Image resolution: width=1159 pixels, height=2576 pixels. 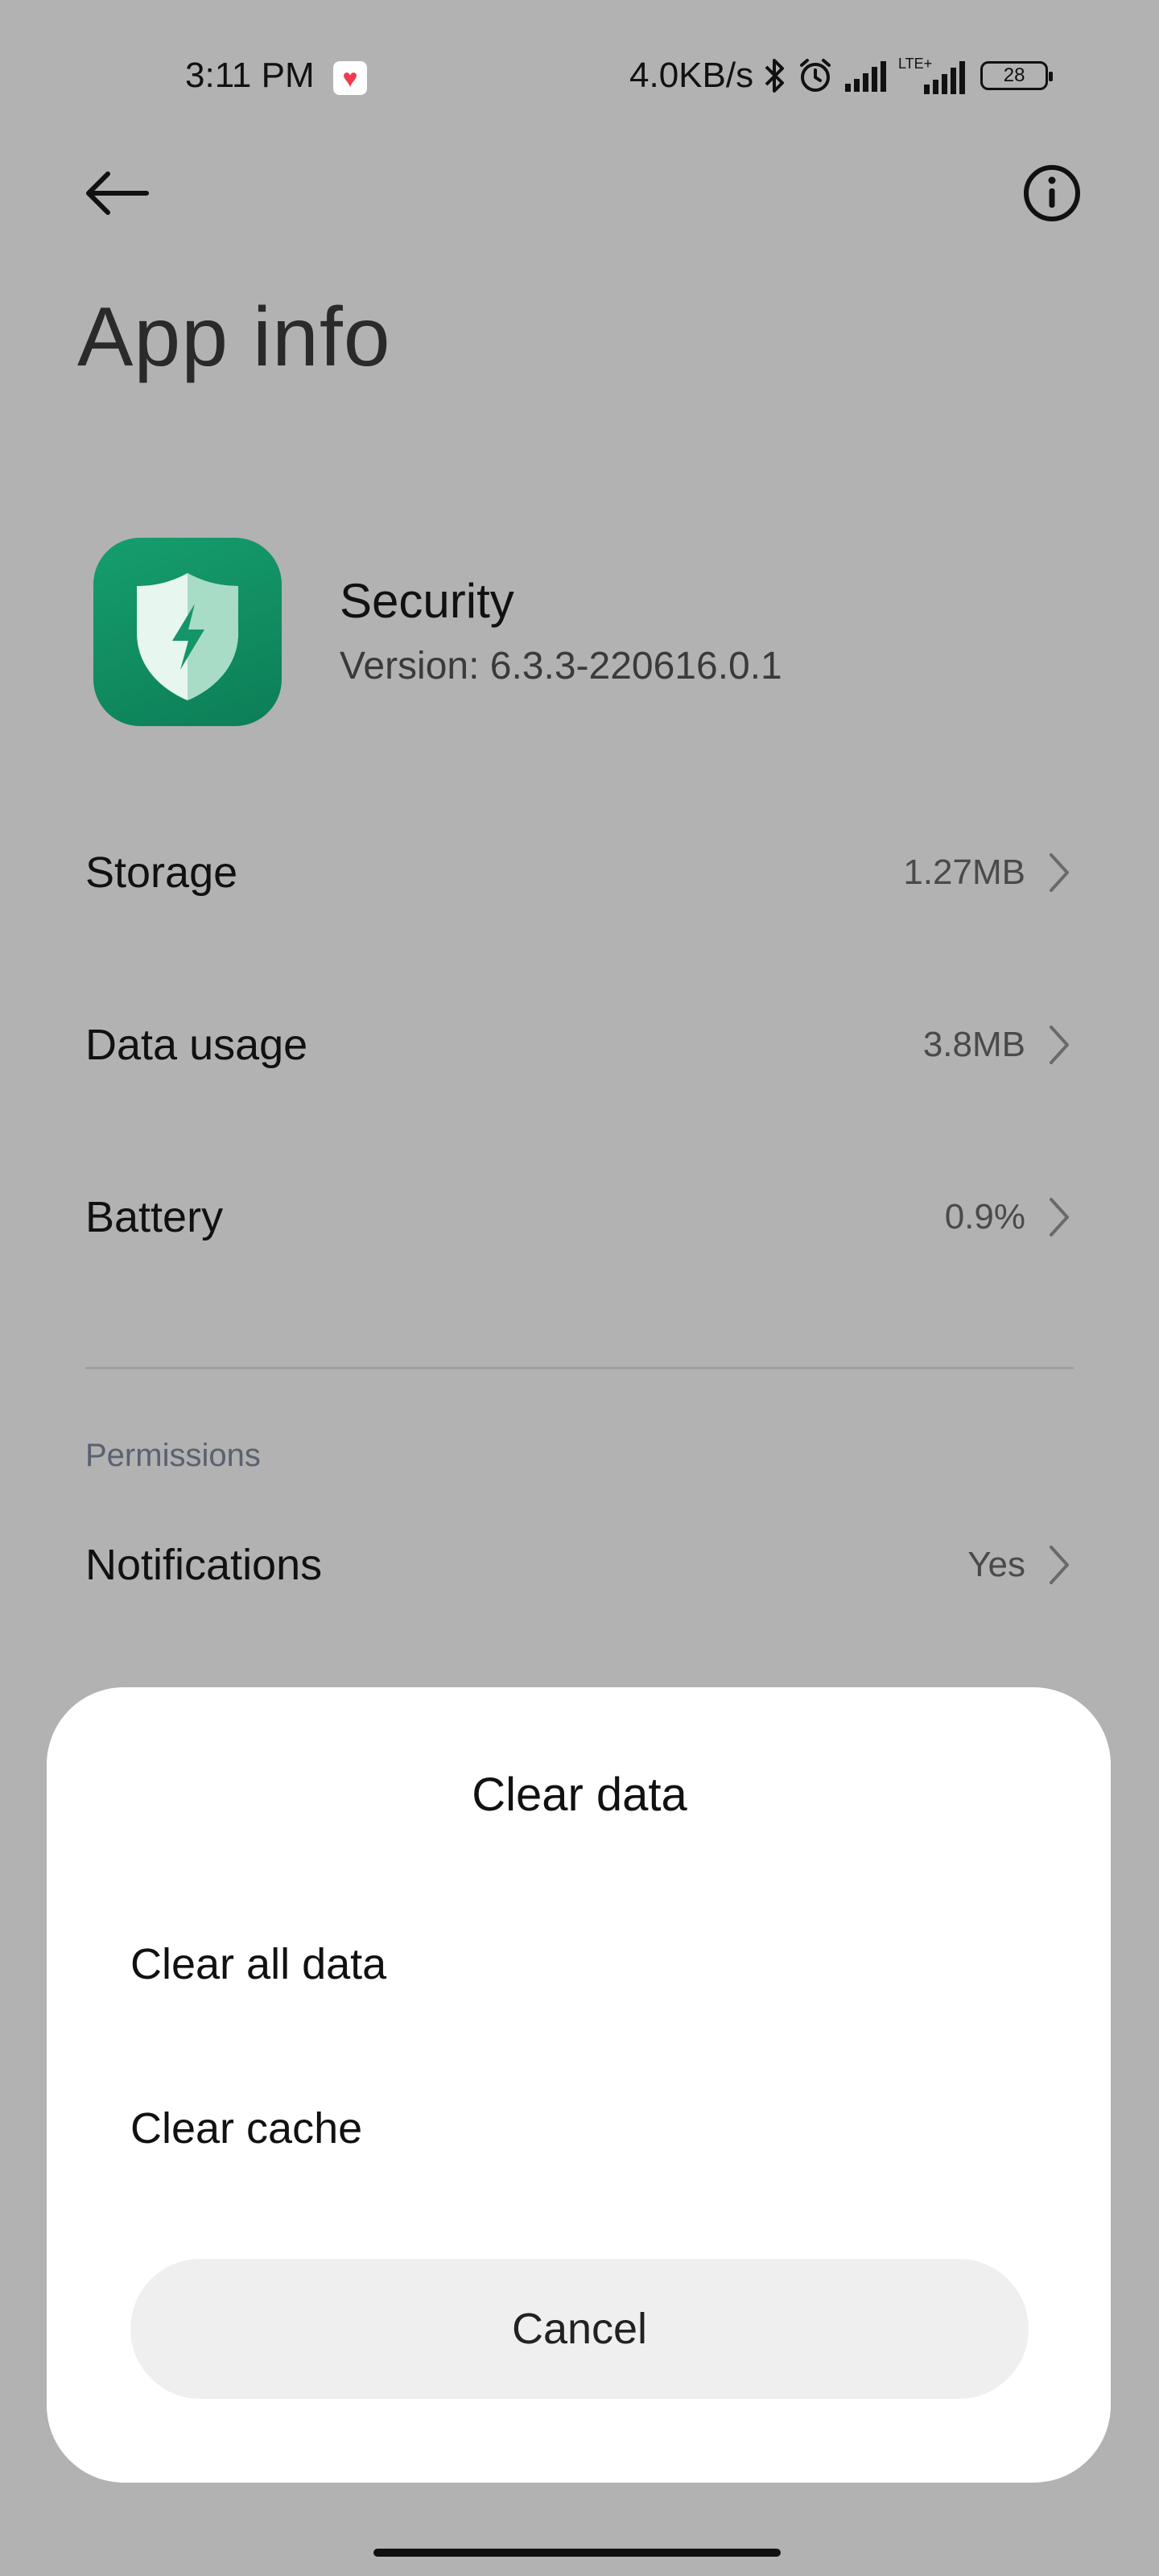 I want to click on row-label: Battery, so click(x=154, y=1217).